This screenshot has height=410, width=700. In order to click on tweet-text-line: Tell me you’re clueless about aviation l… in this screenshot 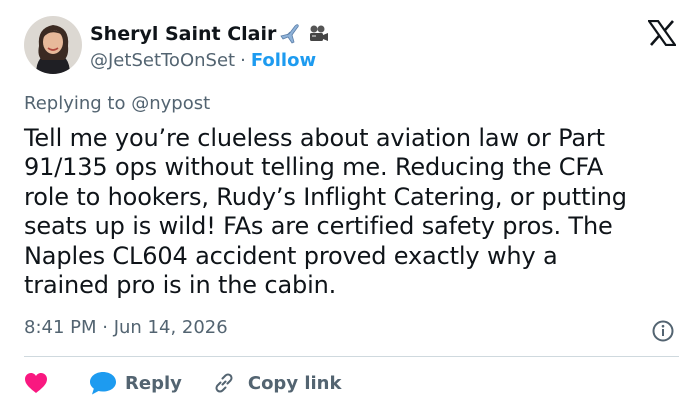, I will do `click(314, 138)`.